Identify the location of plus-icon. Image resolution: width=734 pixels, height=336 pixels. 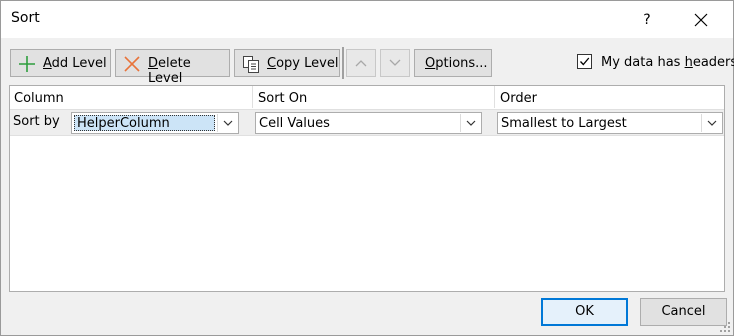
(27, 64).